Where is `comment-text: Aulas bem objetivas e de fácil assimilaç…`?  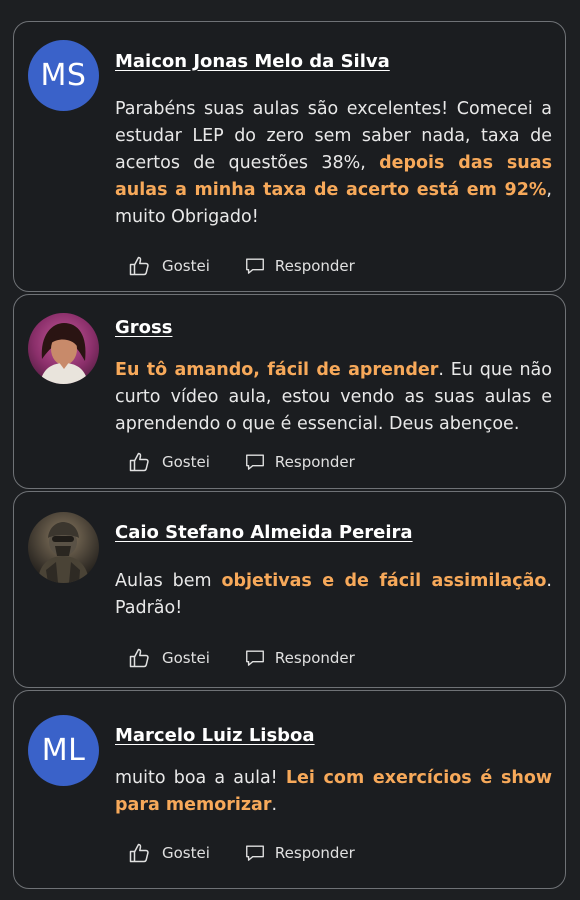
comment-text: Aulas bem objetivas e de fácil assimilaç… is located at coordinates (333, 594).